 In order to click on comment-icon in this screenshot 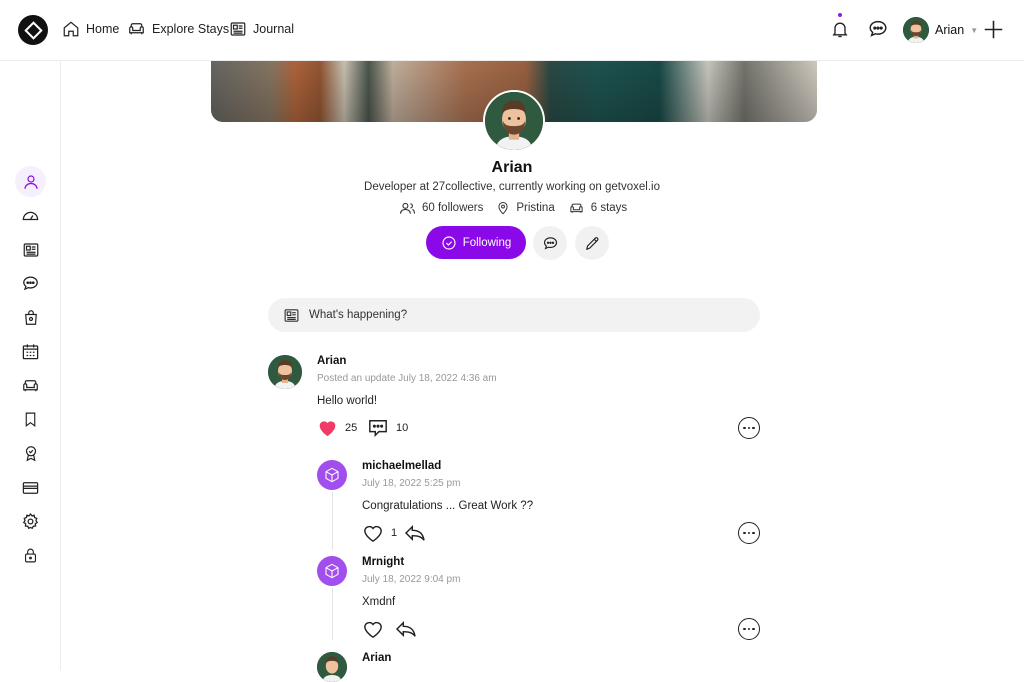, I will do `click(378, 429)`.